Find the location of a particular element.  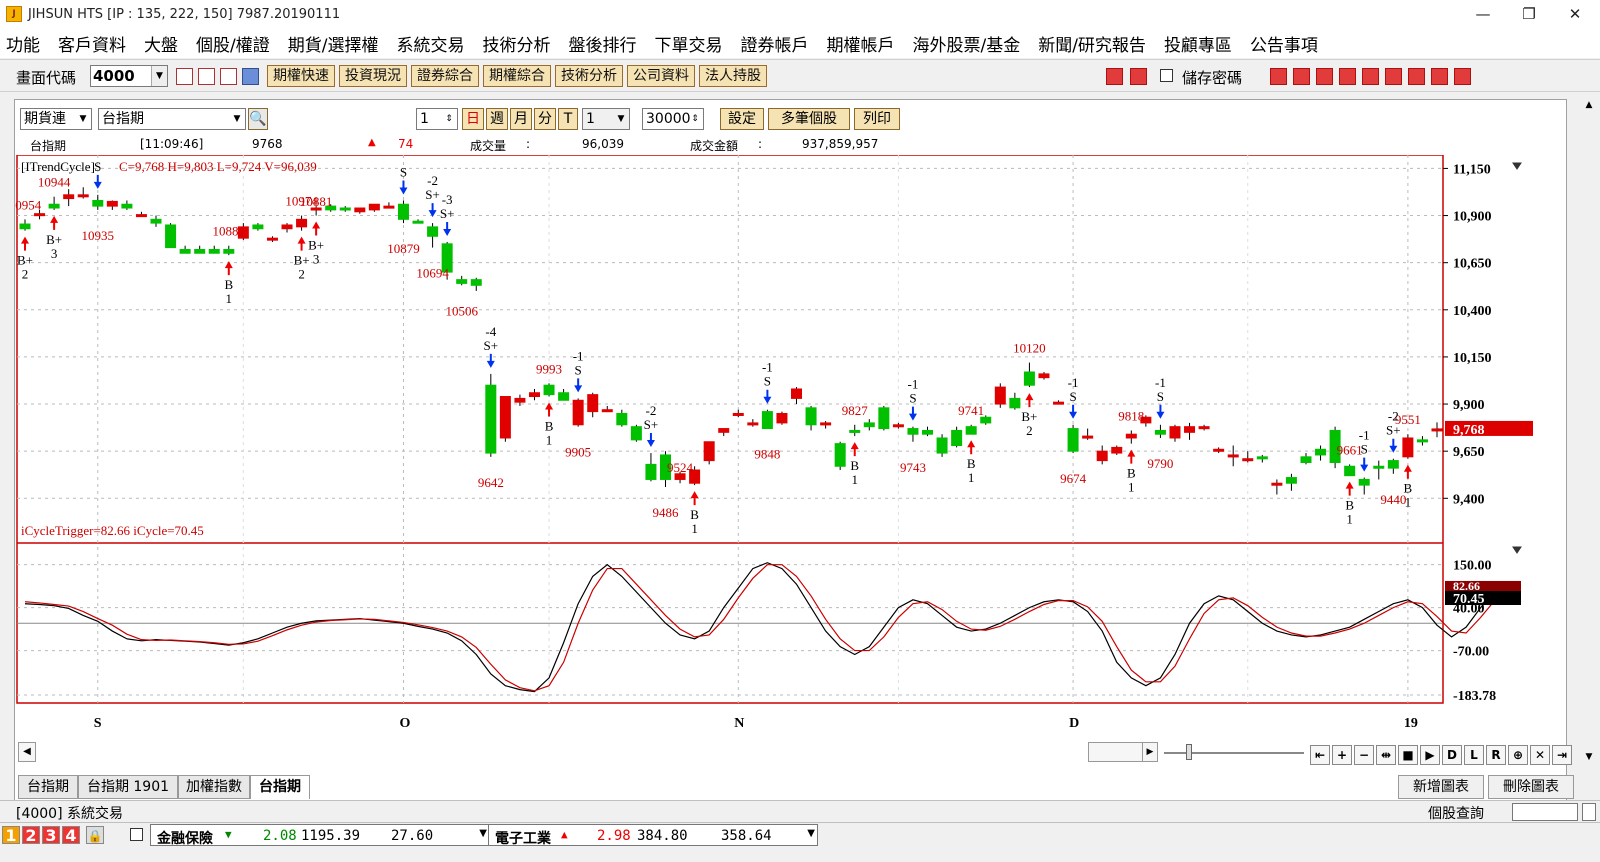

zoom-slider-thumb is located at coordinates (1189, 752).